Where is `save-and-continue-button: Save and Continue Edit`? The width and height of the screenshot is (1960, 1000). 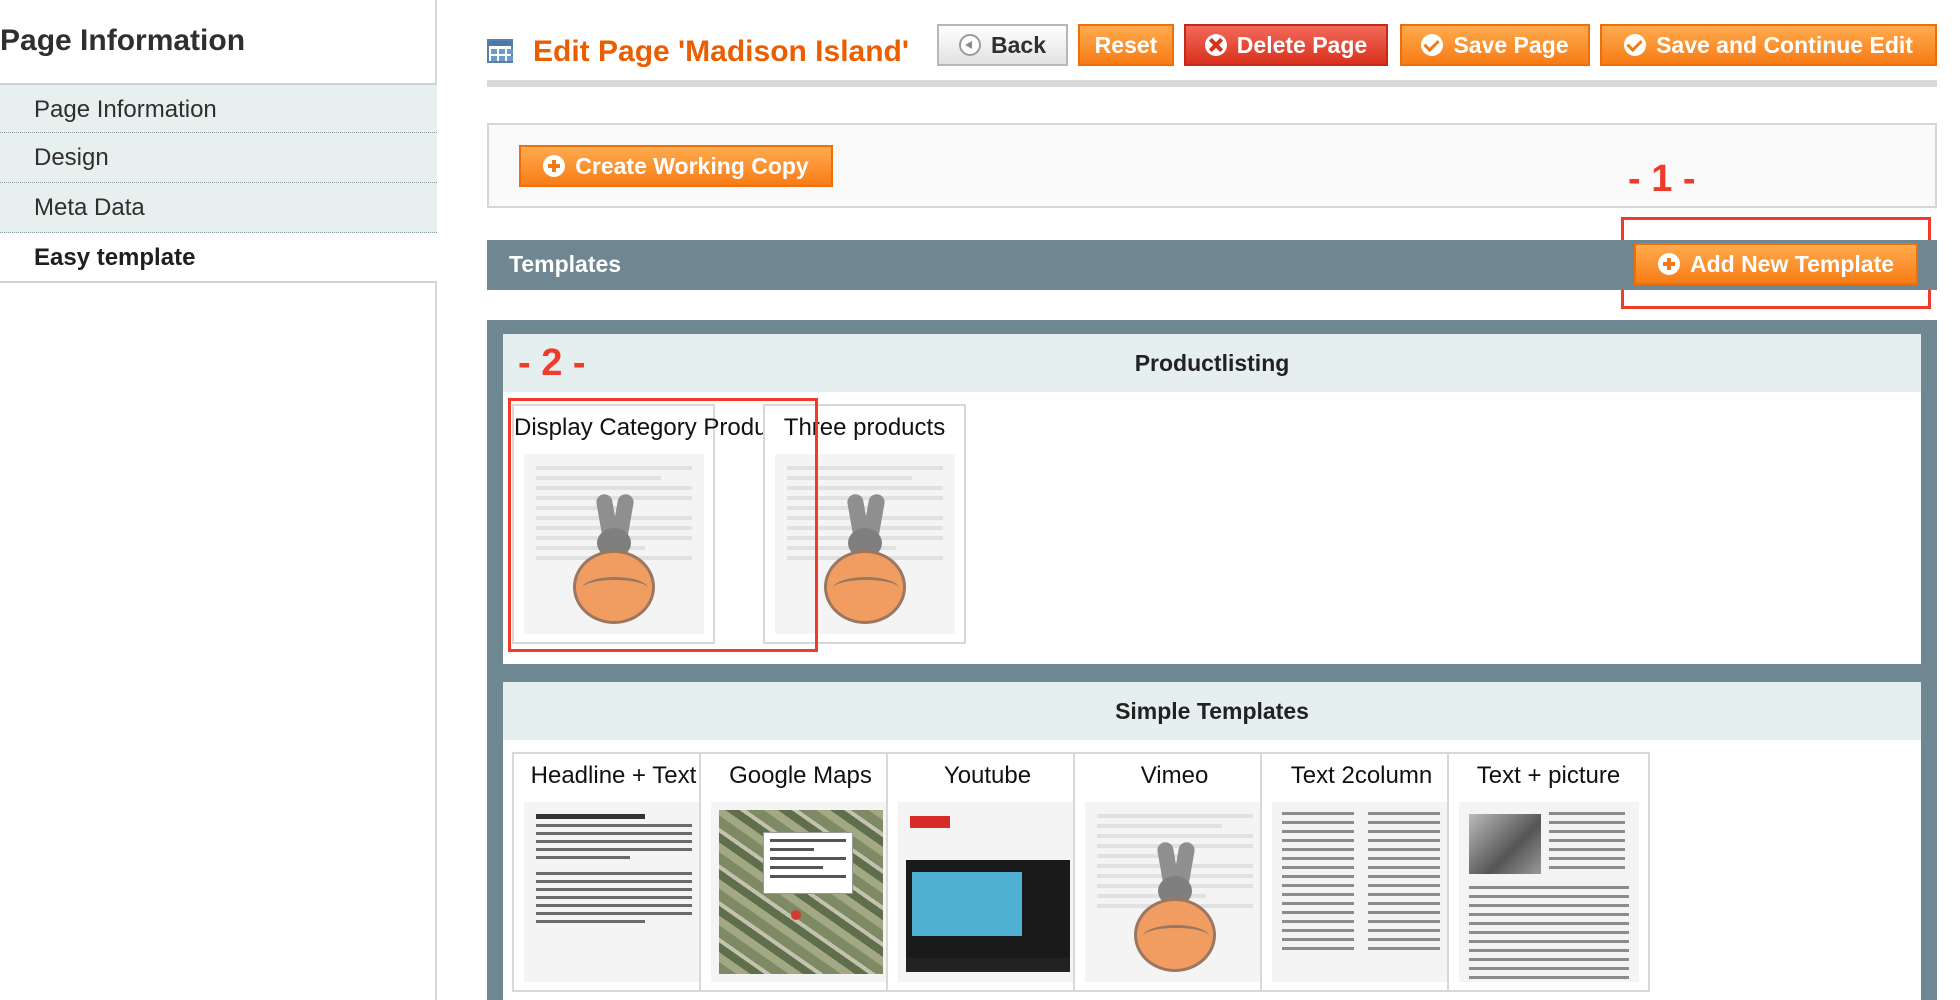 save-and-continue-button: Save and Continue Edit is located at coordinates (1768, 45).